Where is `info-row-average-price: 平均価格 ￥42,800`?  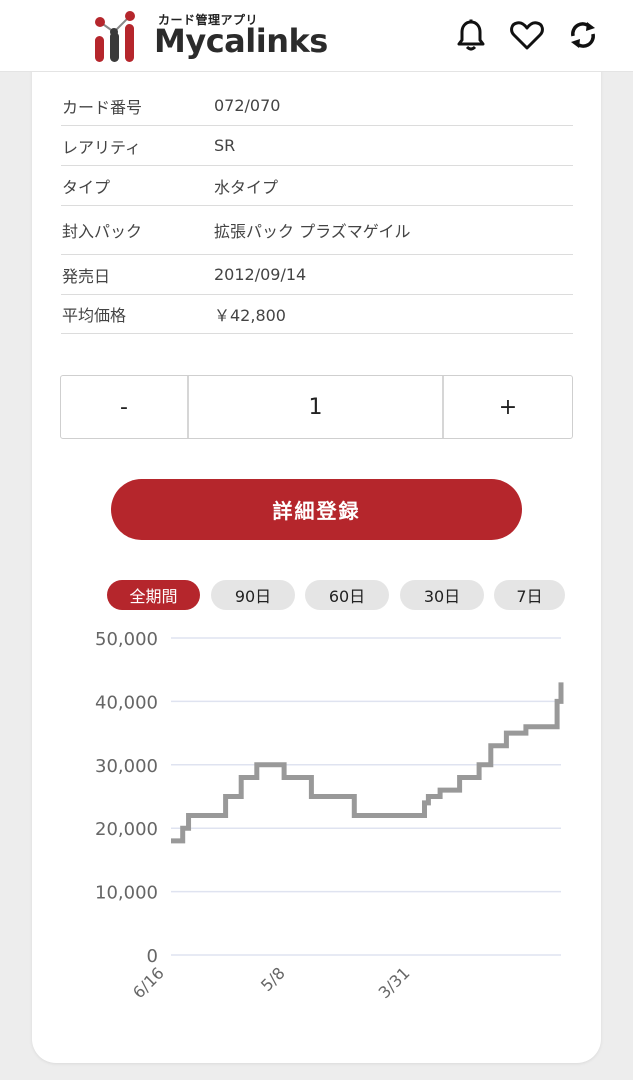
info-row-average-price: 平均価格 ￥42,800 is located at coordinates (317, 314).